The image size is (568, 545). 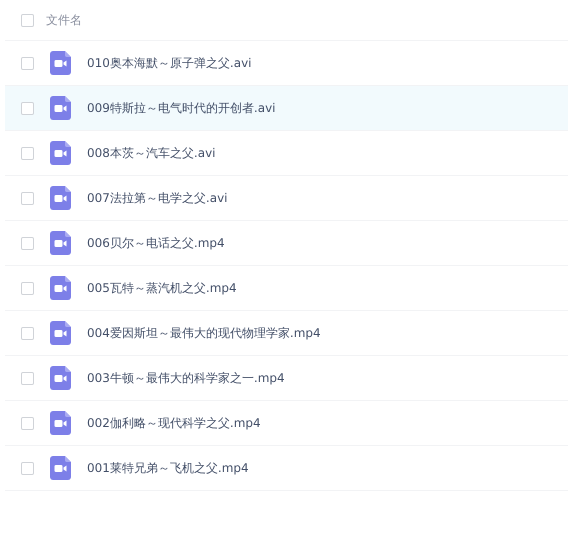 I want to click on file-name: 008本茨～汽车之父.avi, so click(x=151, y=153).